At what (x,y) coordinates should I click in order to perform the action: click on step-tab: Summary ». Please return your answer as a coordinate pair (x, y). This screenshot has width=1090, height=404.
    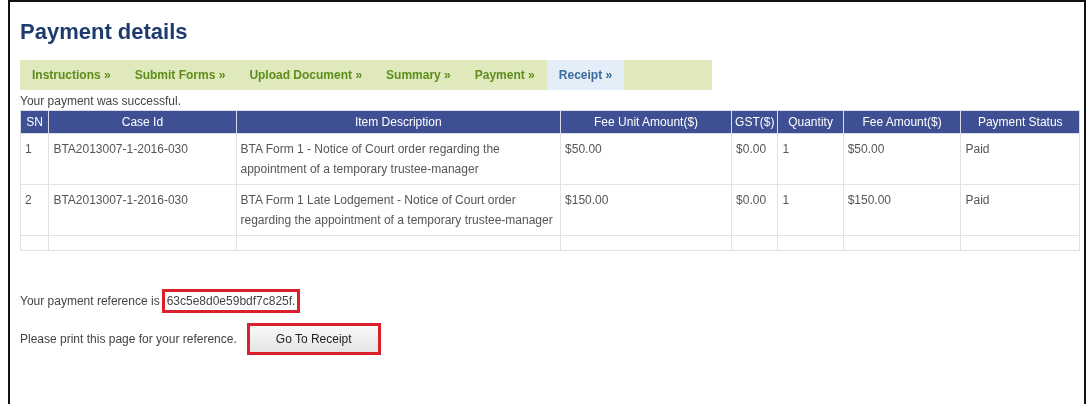
    Looking at the image, I should click on (418, 75).